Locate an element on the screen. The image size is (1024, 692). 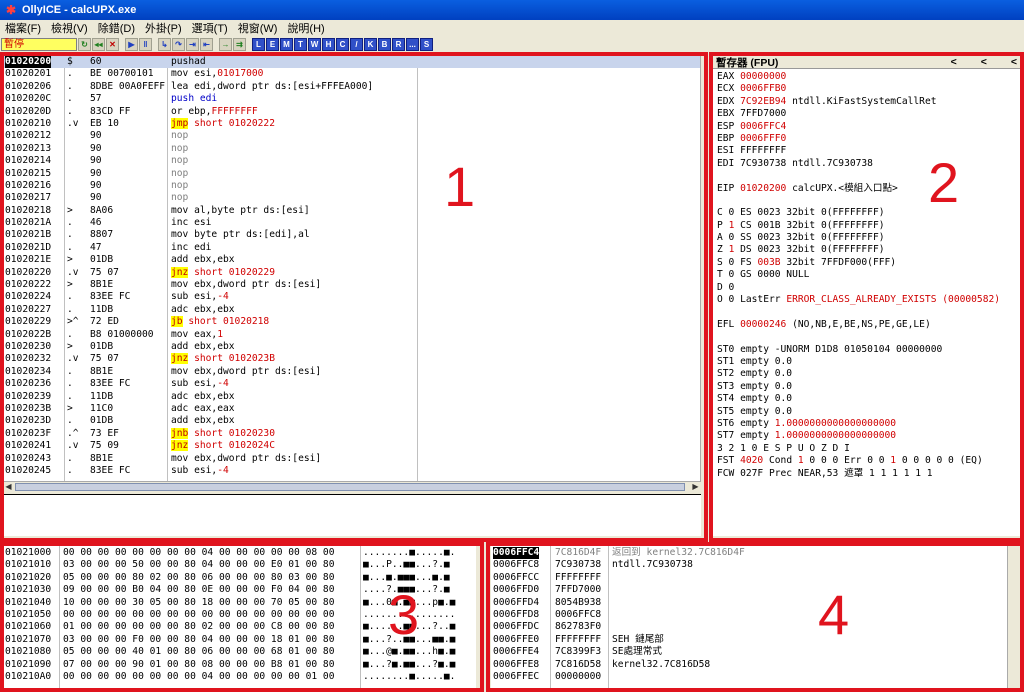
toolbar-button-4: ‖ is located at coordinates (145, 44).